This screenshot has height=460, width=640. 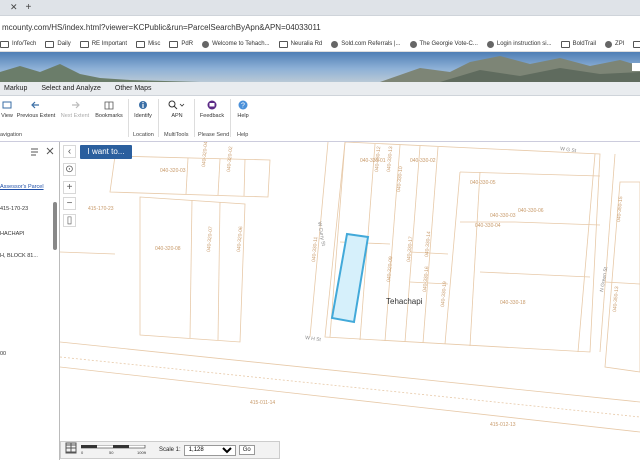 What do you see at coordinates (614, 44) in the screenshot?
I see `bookmark-item: ZPI` at bounding box center [614, 44].